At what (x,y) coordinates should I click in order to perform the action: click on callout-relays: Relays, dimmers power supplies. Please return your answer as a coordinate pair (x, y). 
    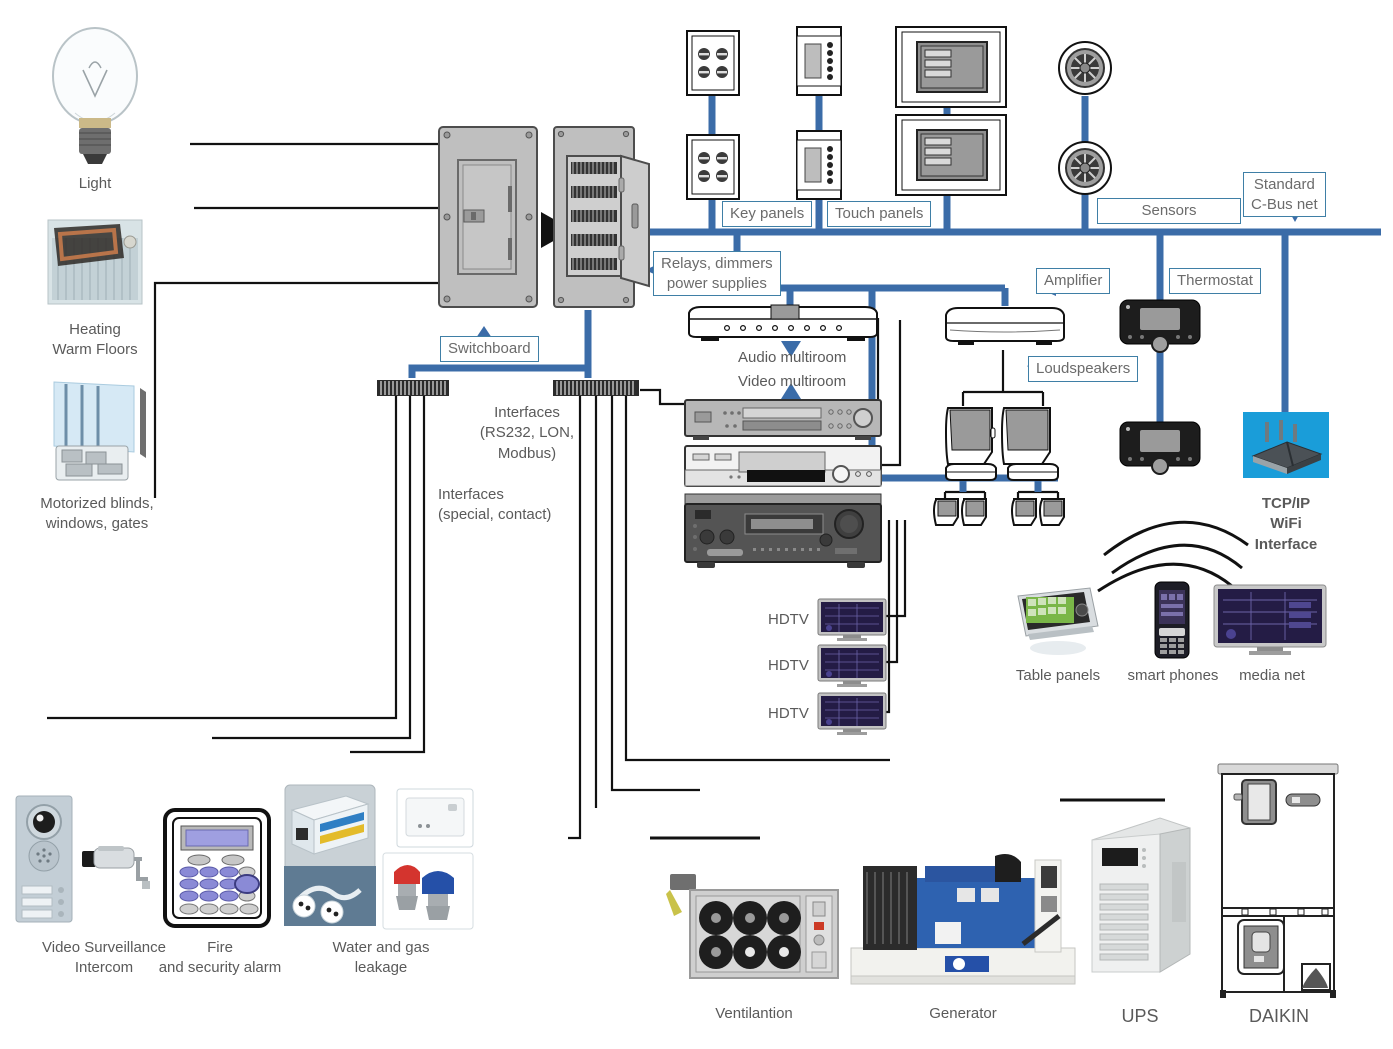
    Looking at the image, I should click on (717, 273).